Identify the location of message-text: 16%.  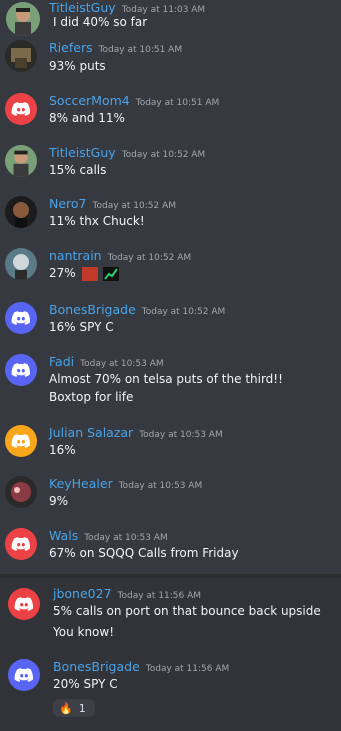
(62, 450).